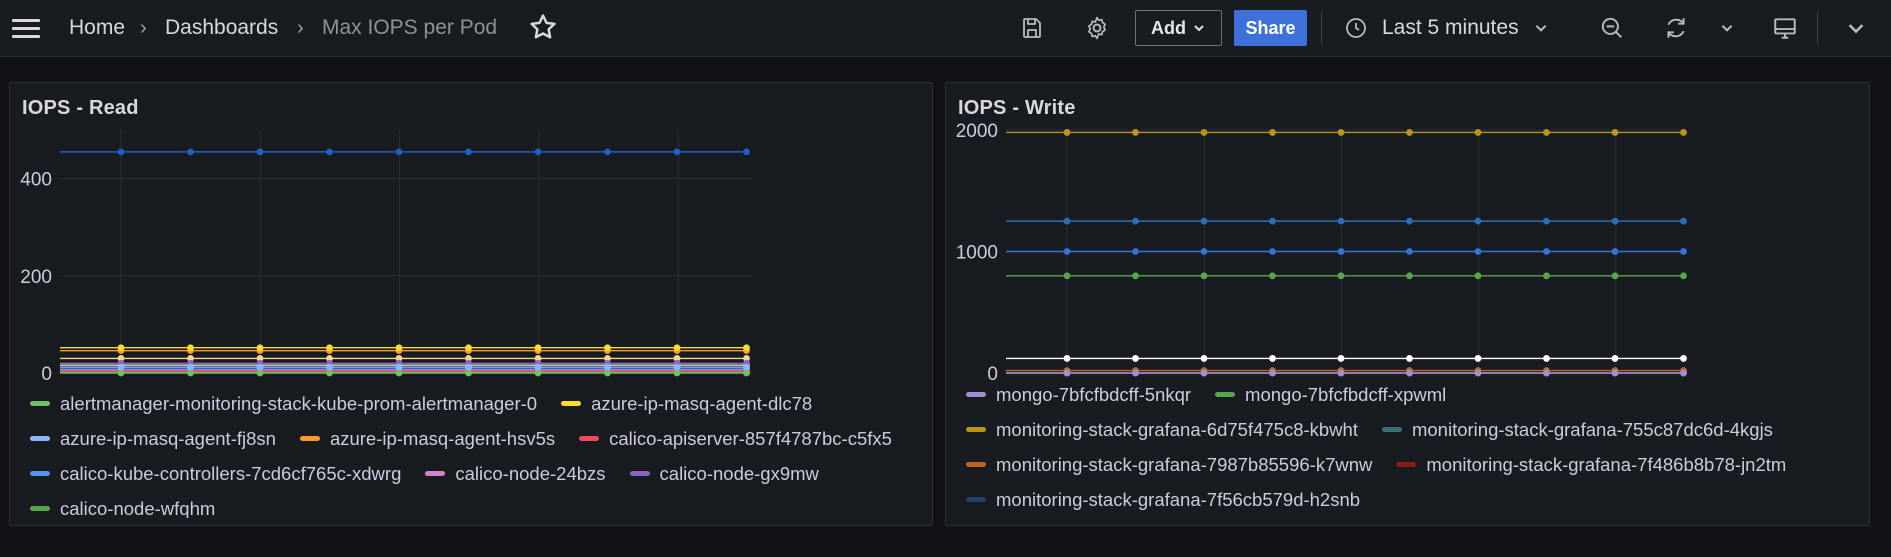 Image resolution: width=1891 pixels, height=557 pixels. I want to click on page-title: Max IOPS per Pod, so click(410, 27).